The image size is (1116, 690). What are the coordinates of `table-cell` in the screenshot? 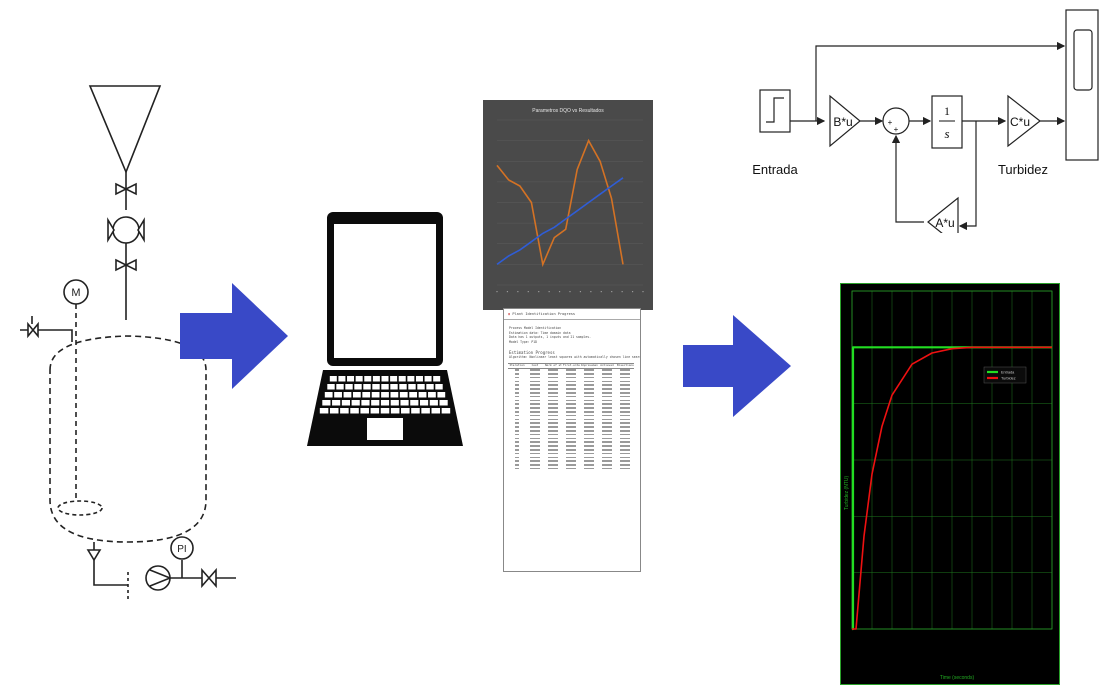 It's located at (571, 469).